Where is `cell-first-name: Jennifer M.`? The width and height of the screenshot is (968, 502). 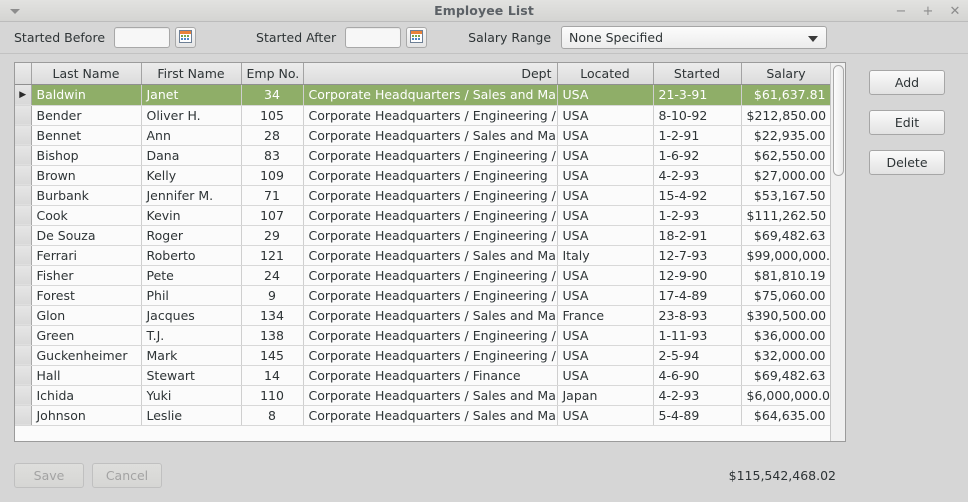
cell-first-name: Jennifer M. is located at coordinates (191, 195).